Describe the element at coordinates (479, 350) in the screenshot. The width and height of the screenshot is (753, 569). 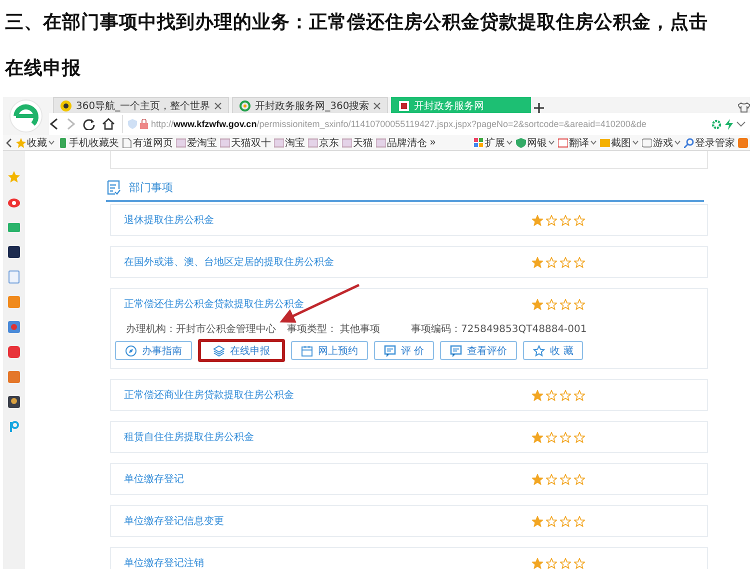
I see `action-button: 查看评价` at that location.